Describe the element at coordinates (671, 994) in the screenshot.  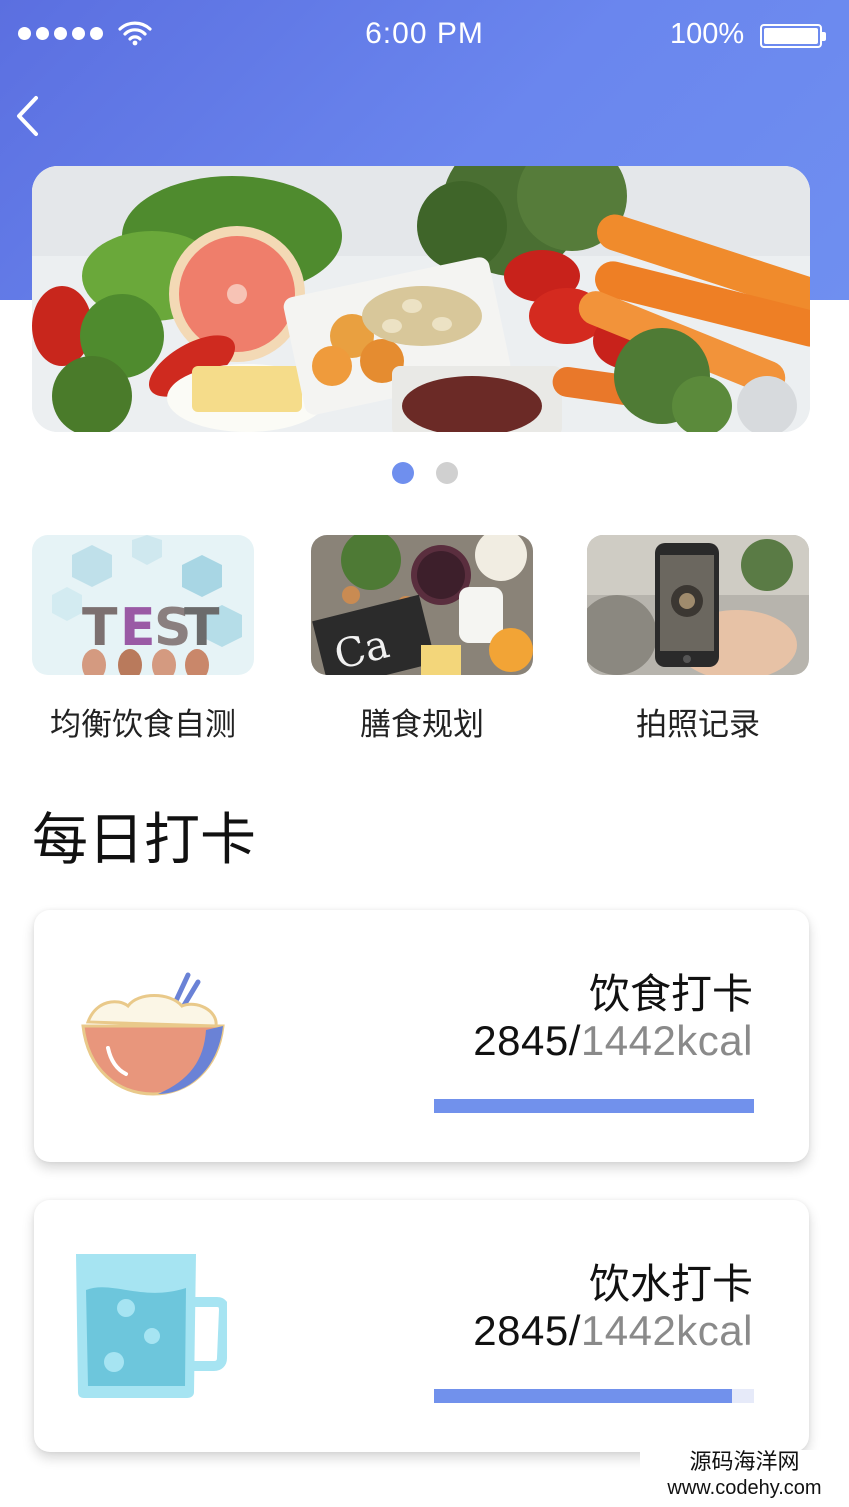
I see `card-title: 饮食打卡` at that location.